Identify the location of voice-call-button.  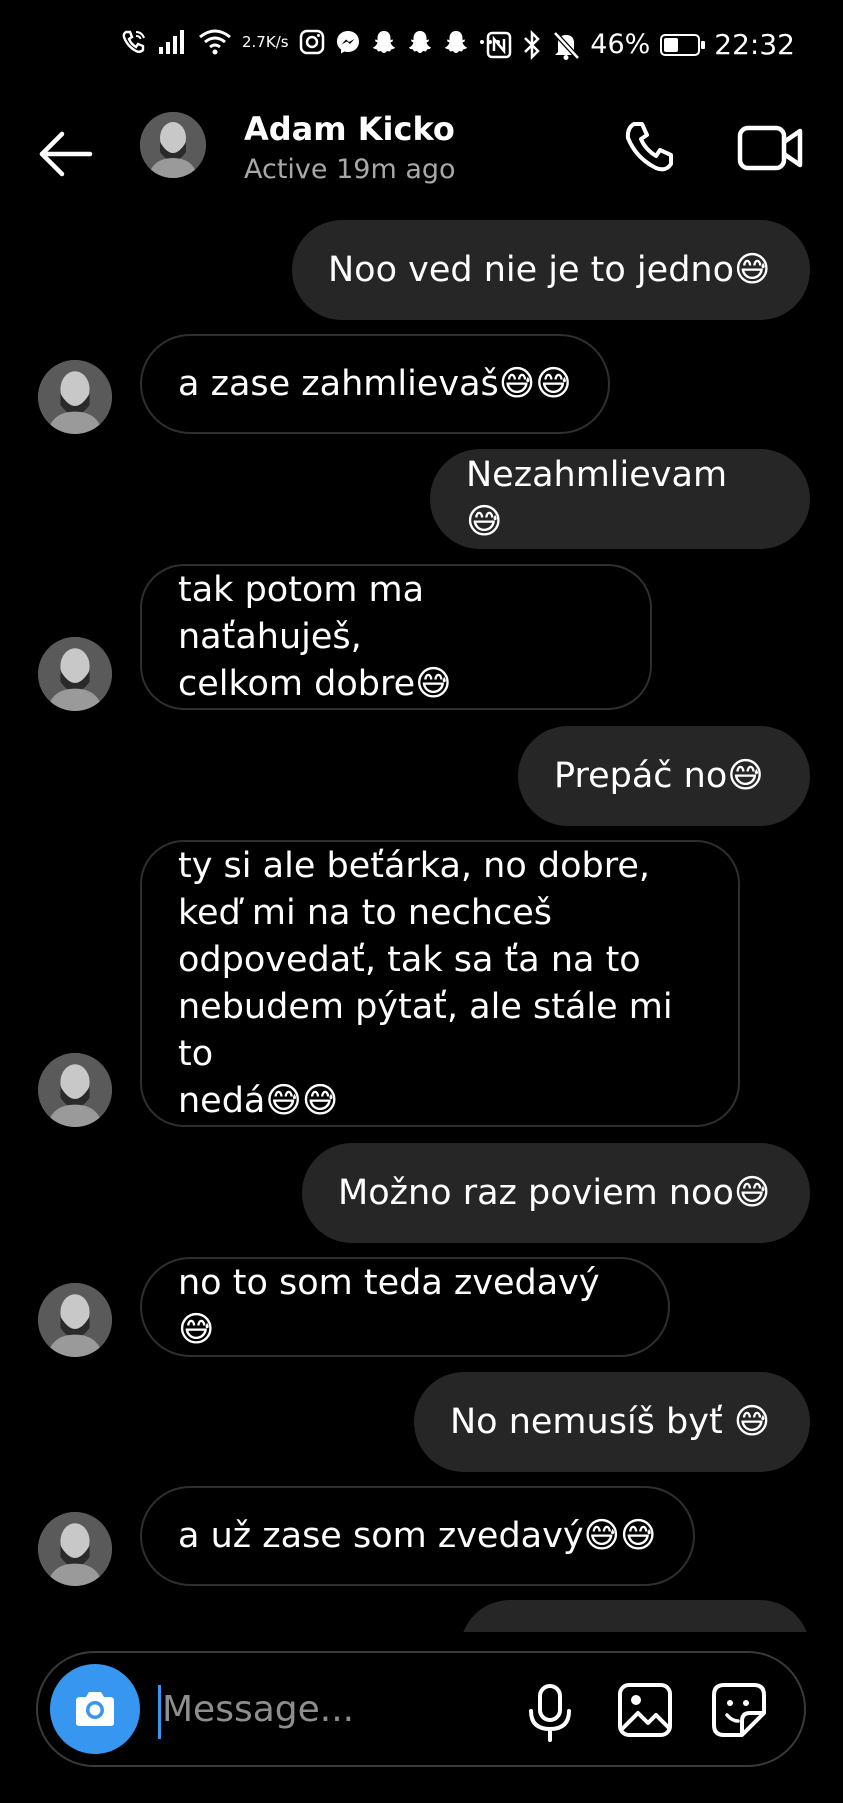
(650, 148).